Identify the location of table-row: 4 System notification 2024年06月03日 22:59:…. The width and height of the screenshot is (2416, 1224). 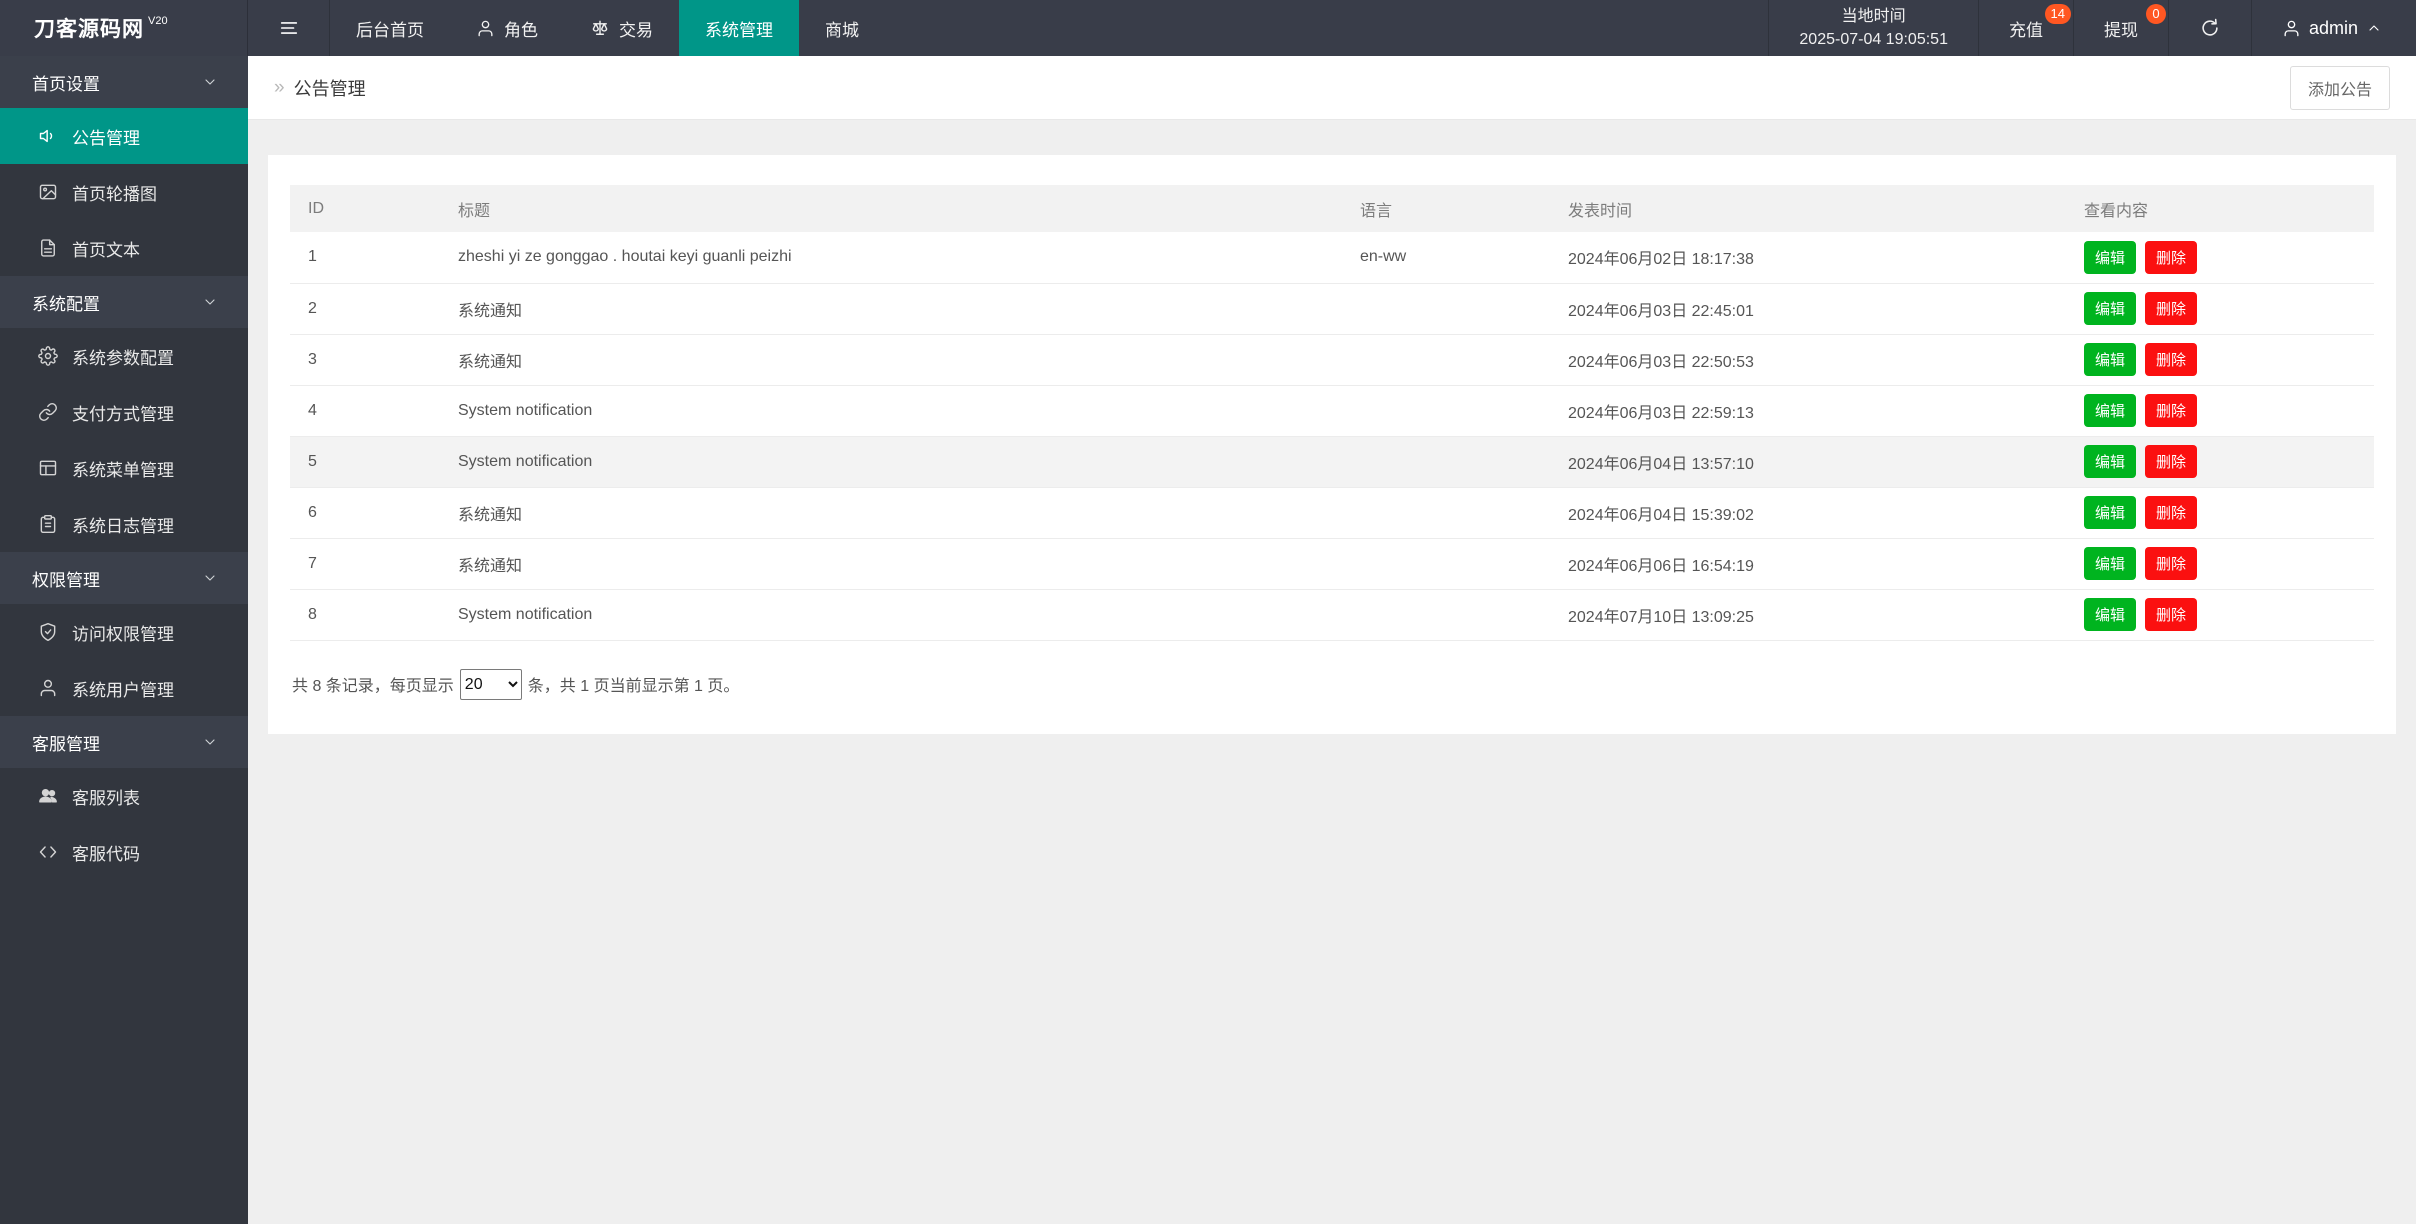
(1332, 411).